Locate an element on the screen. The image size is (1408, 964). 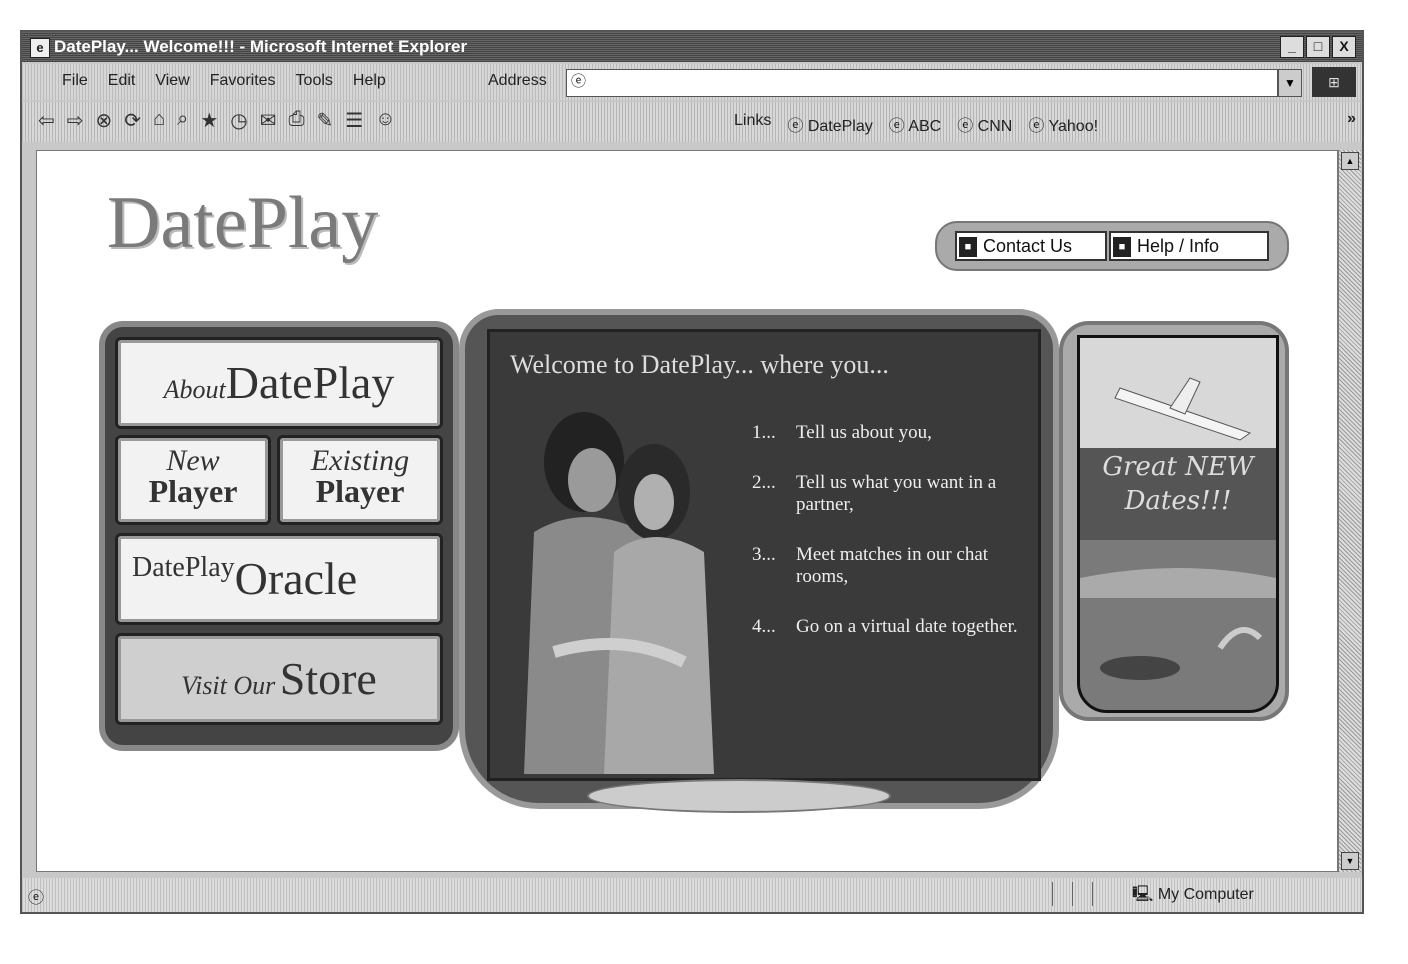
link-dateplay: ⓔ DatePlay is located at coordinates (829, 124).